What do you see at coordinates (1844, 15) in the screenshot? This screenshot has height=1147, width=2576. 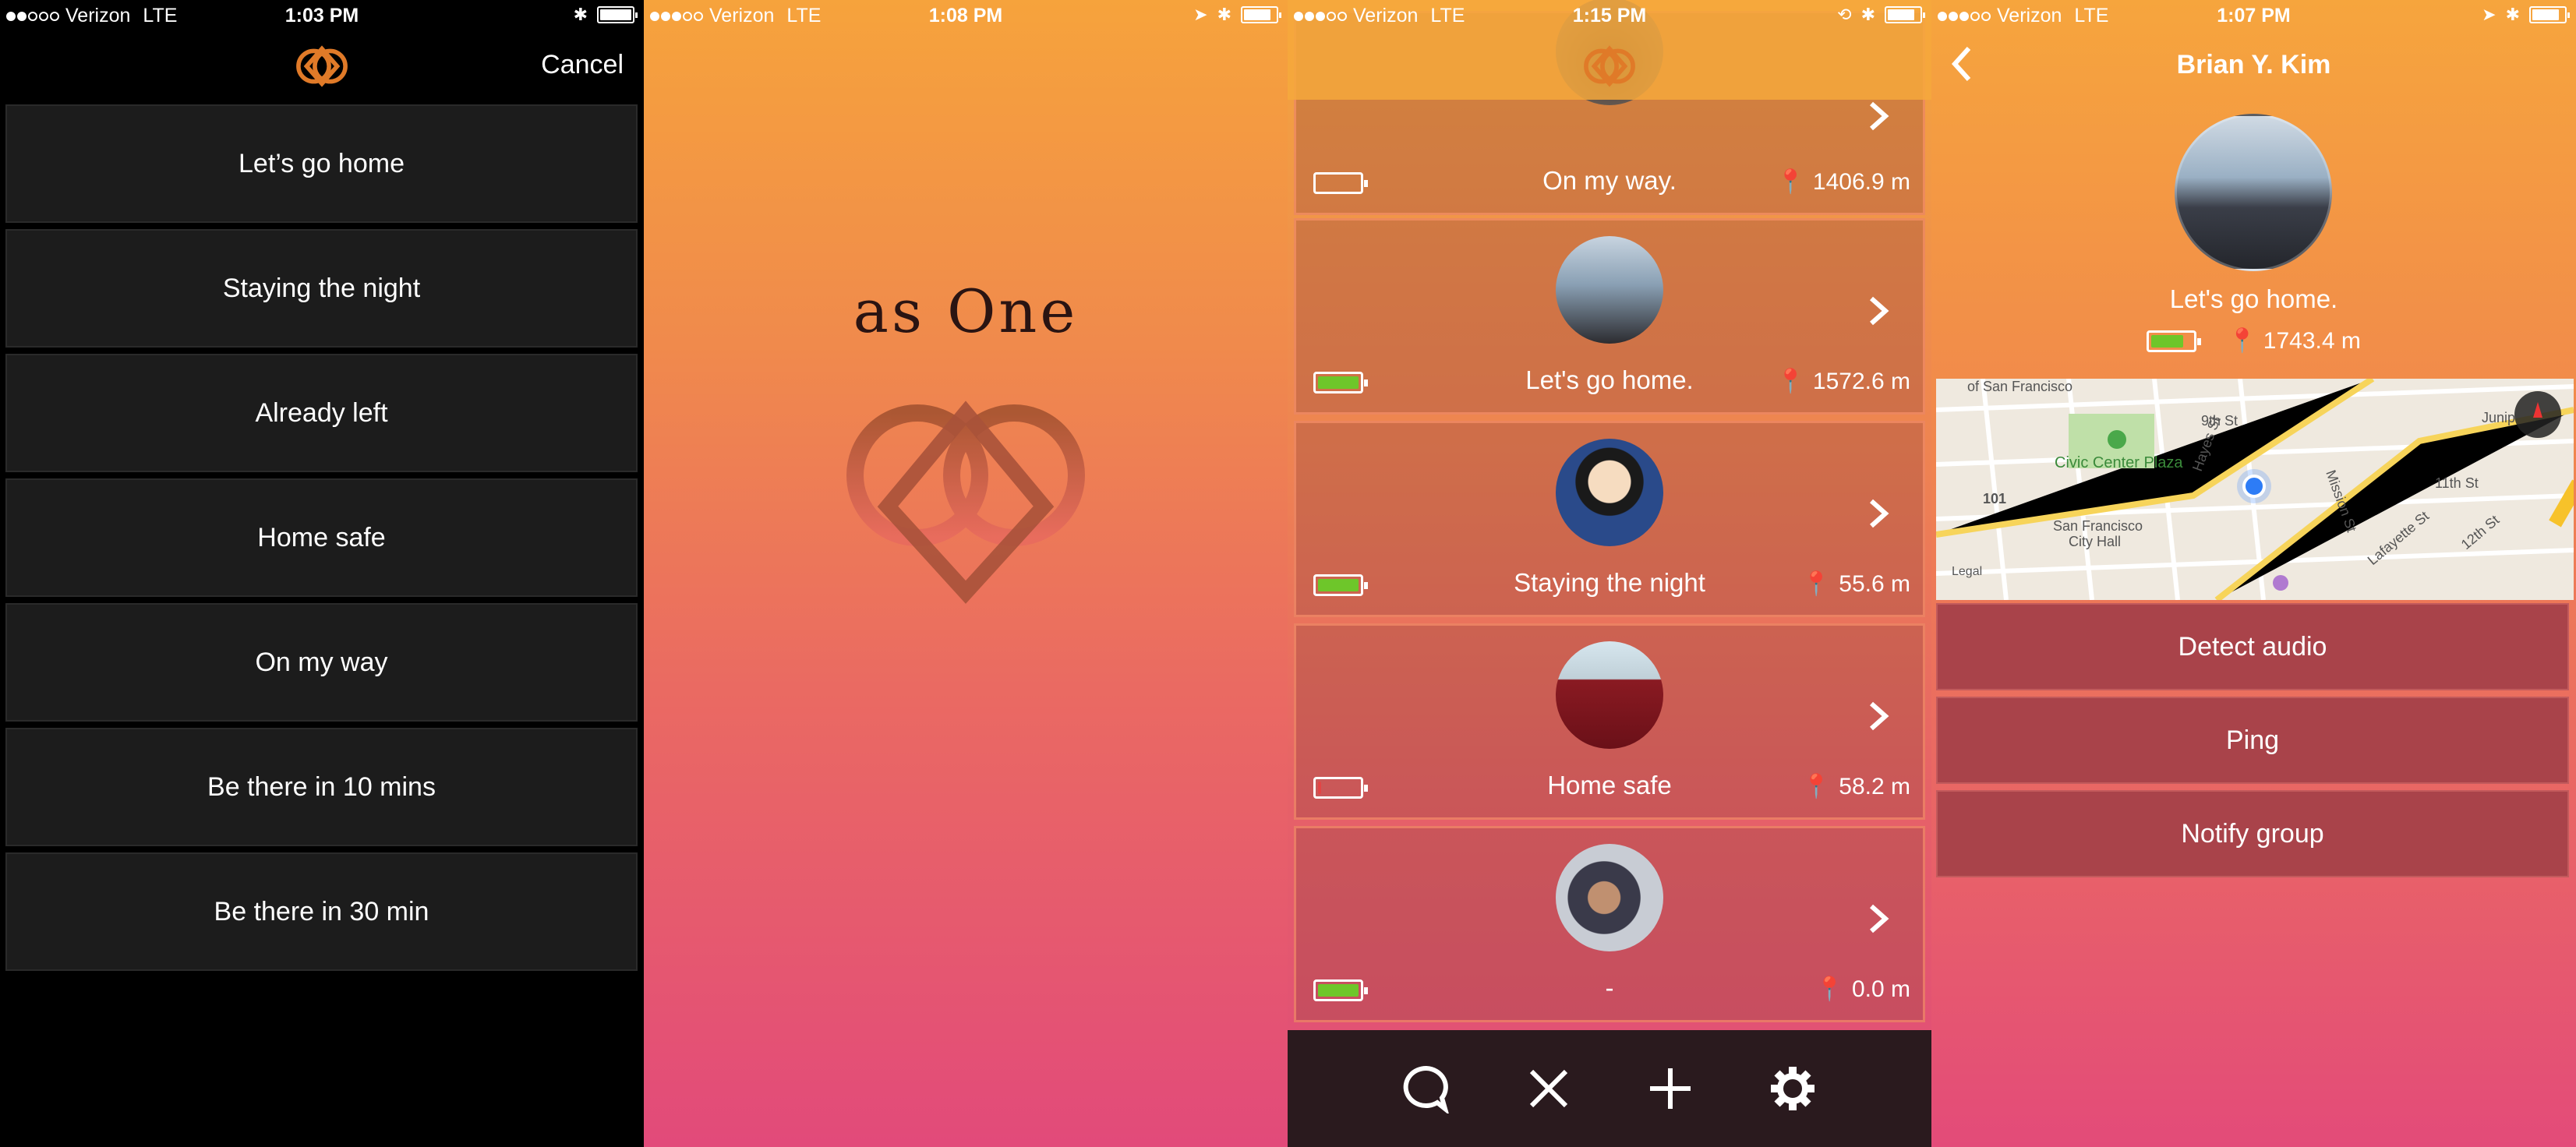 I see `rotation-lock-icon: ⟲` at bounding box center [1844, 15].